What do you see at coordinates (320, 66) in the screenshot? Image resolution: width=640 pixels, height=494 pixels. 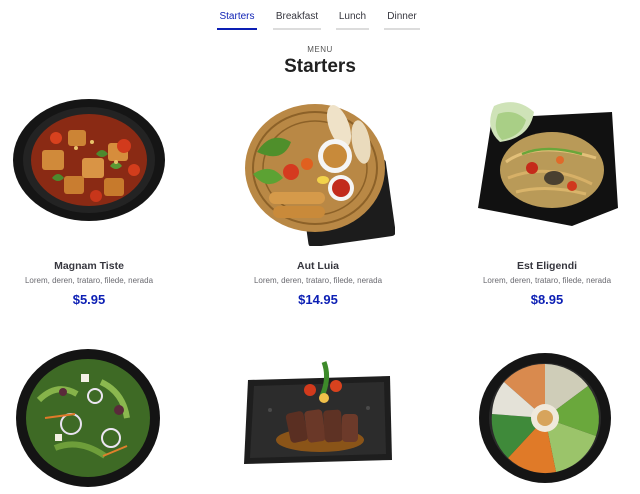 I see `section-title: Starters` at bounding box center [320, 66].